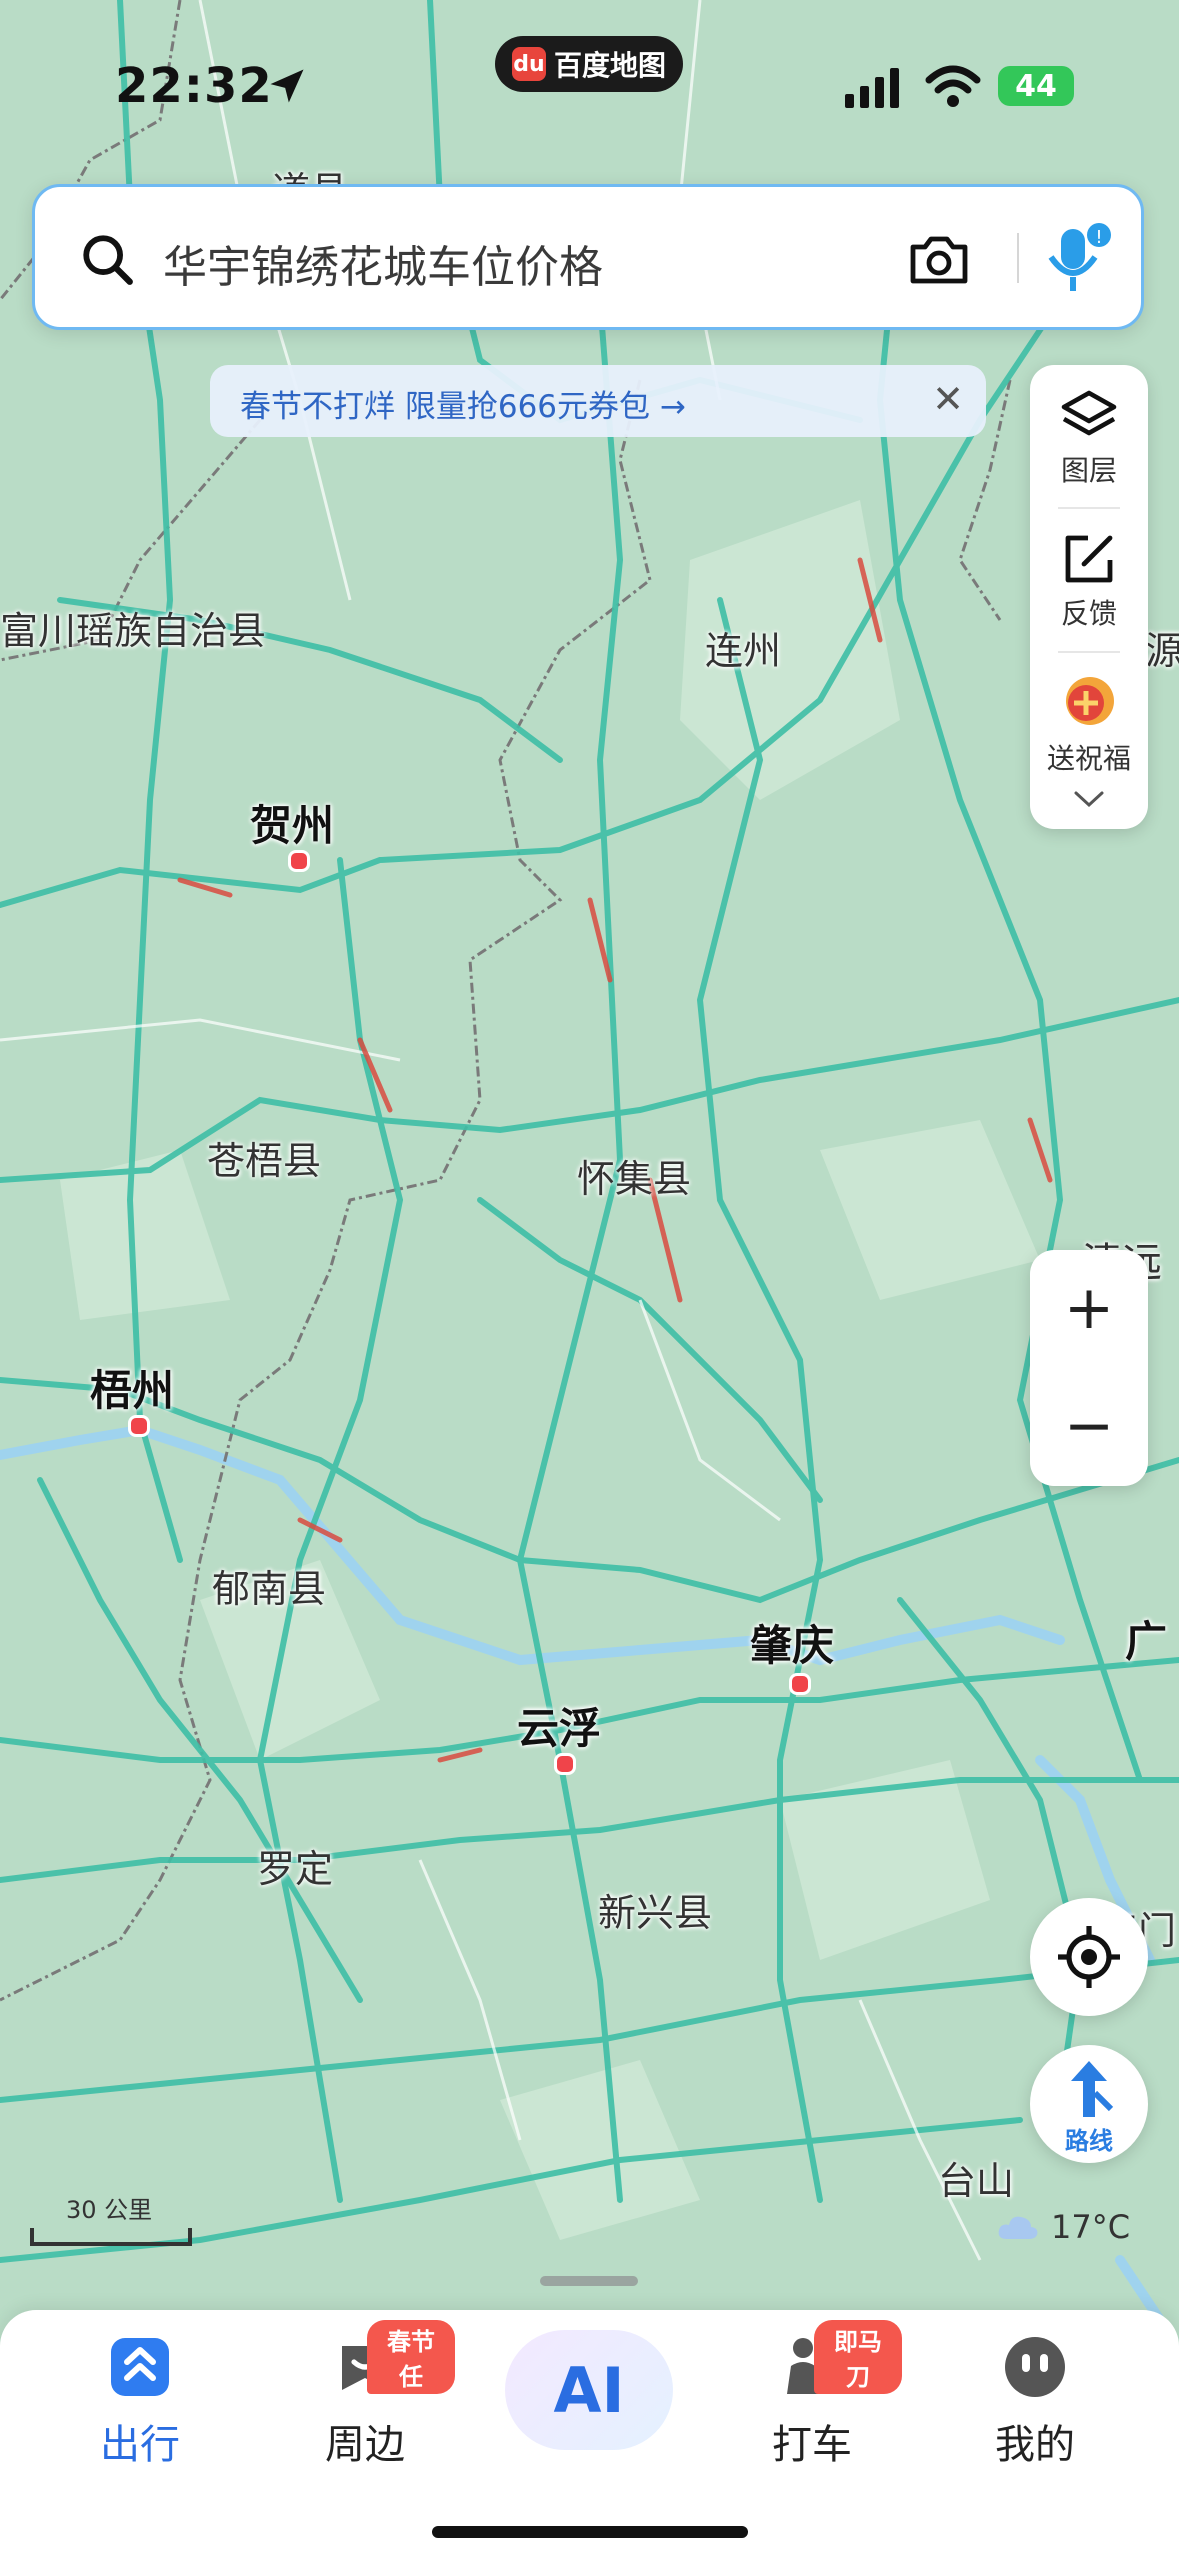 This screenshot has height=2556, width=1179. I want to click on feedback-icon, so click(1089, 559).